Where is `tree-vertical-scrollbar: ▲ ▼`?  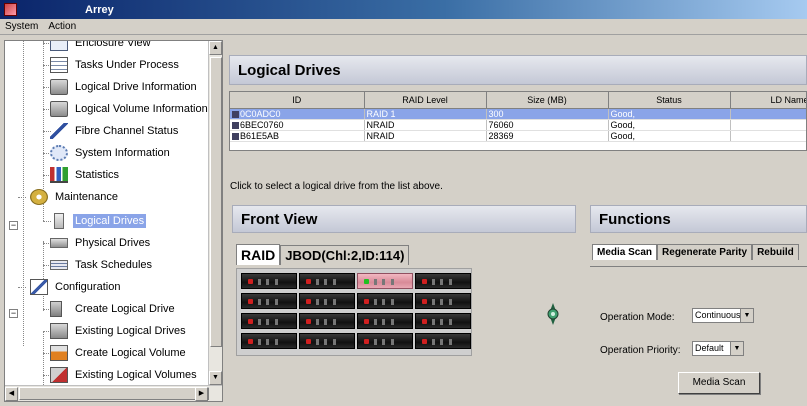 tree-vertical-scrollbar: ▲ ▼ is located at coordinates (215, 213).